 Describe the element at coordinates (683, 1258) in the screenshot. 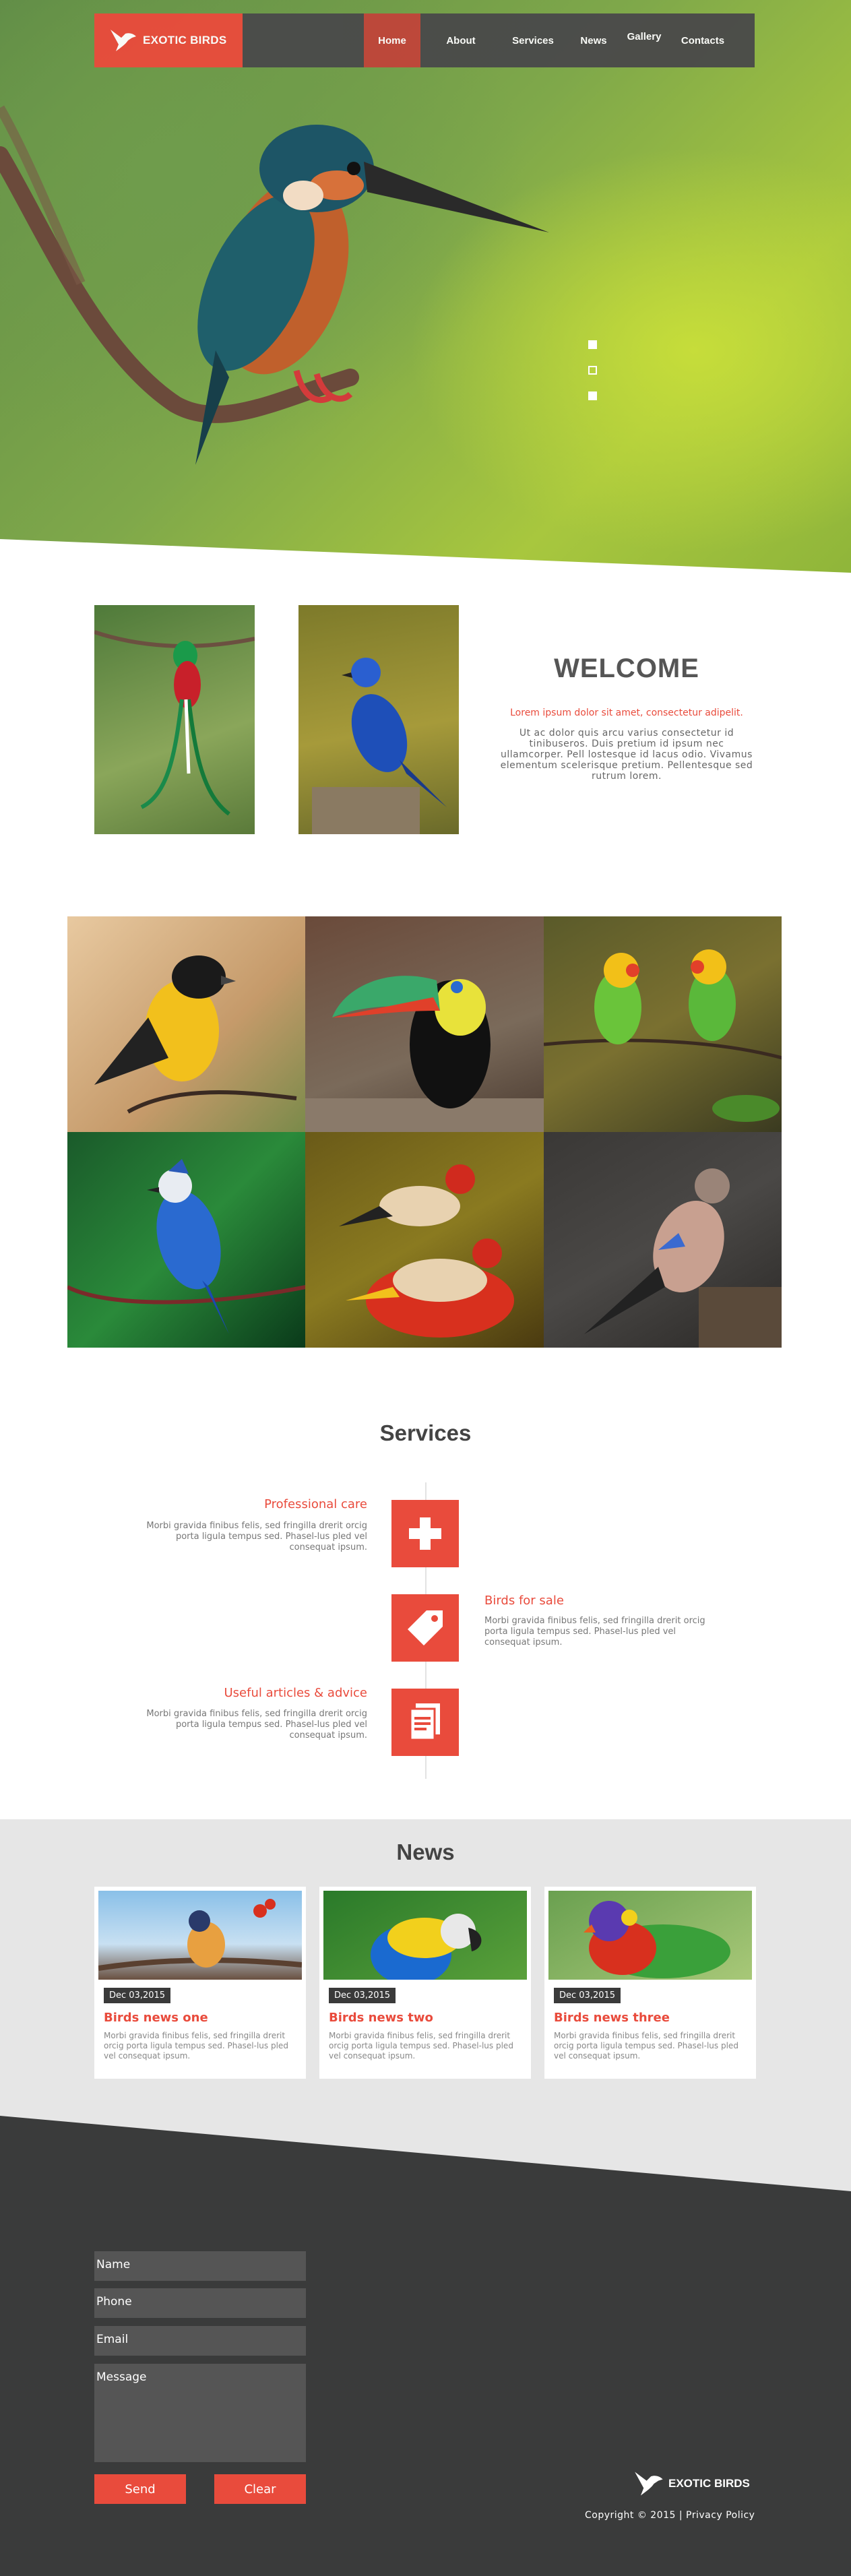

I see `jay-illustration` at that location.